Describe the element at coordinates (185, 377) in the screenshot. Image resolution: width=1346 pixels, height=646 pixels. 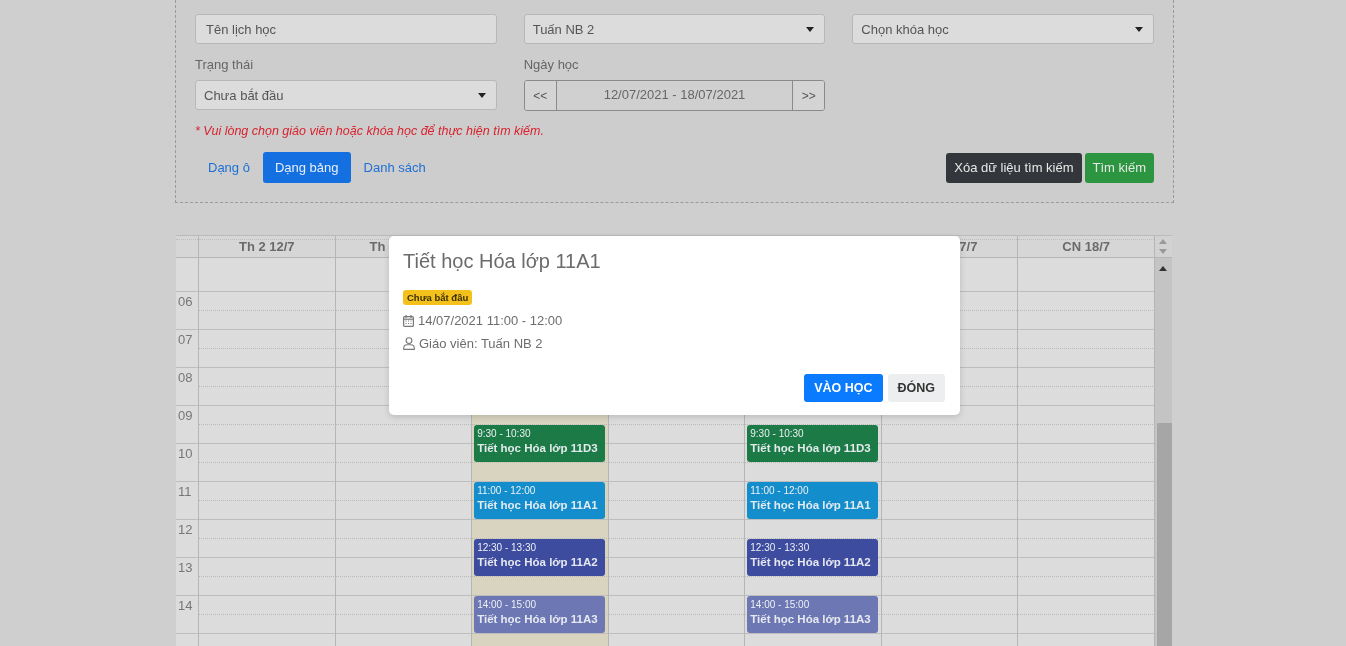
I see `hour-label: 08` at that location.